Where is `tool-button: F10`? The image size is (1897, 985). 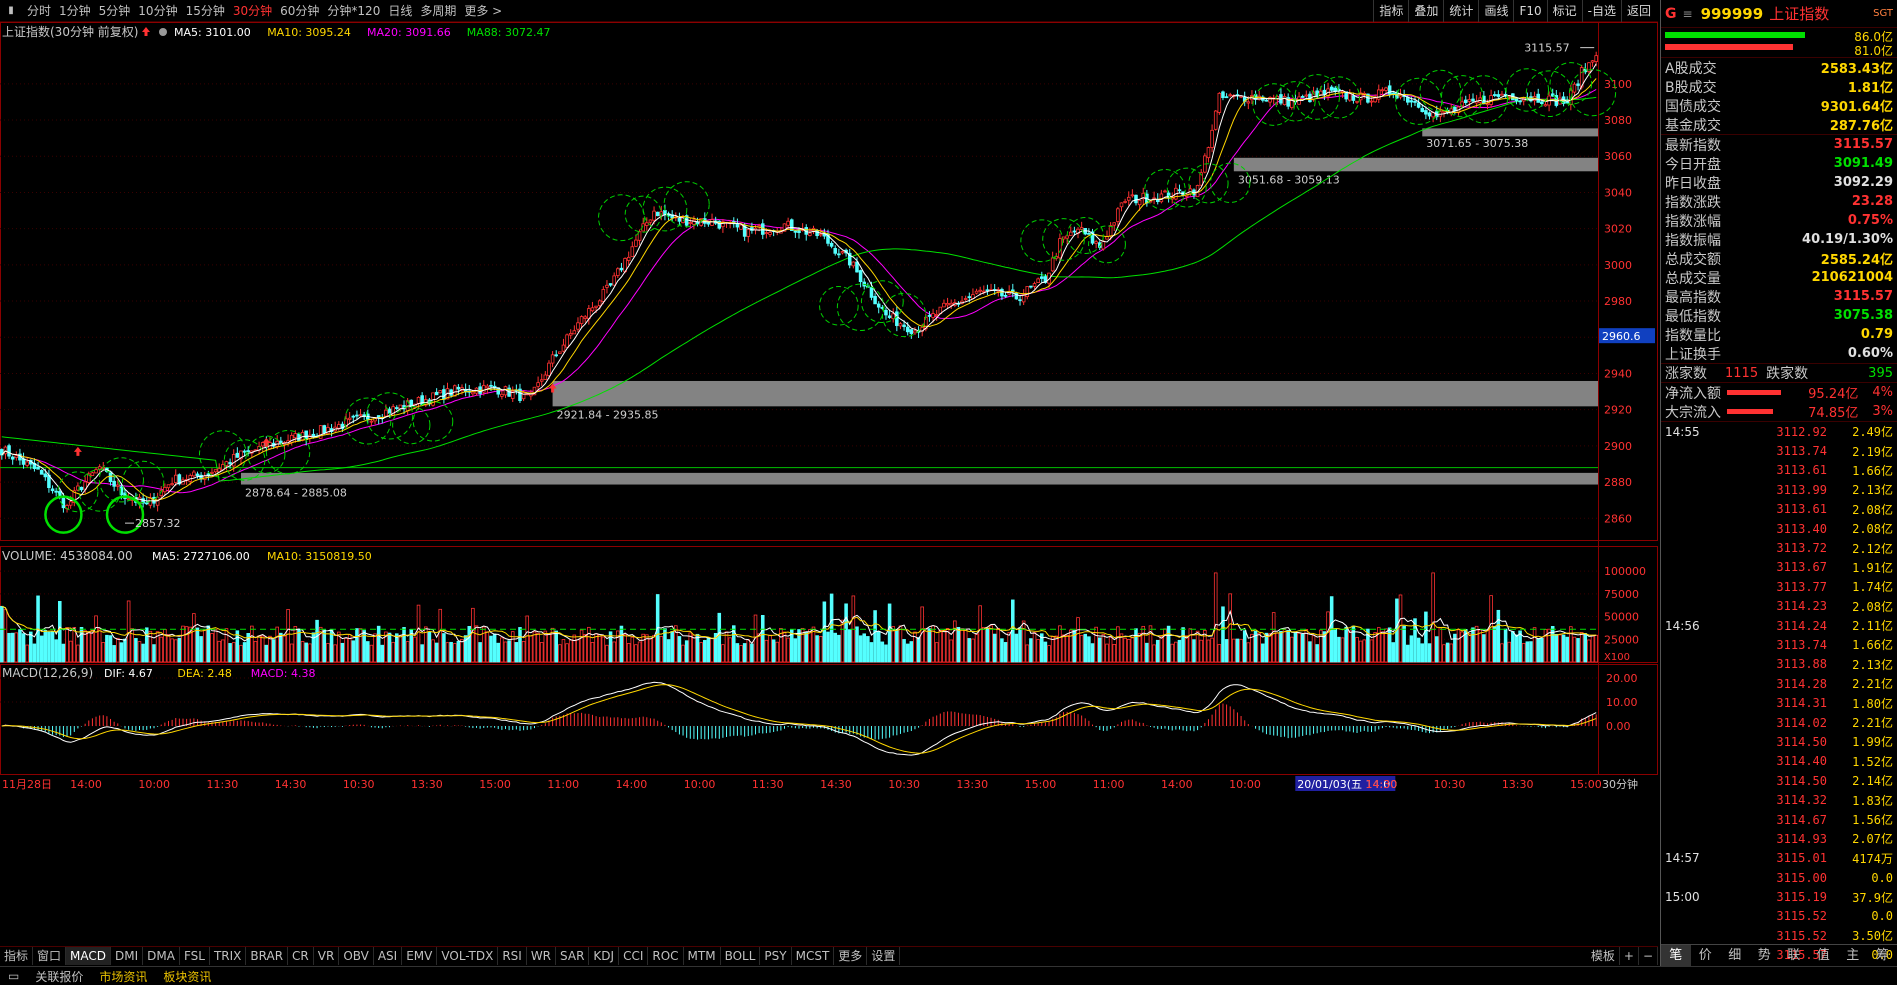 tool-button: F10 is located at coordinates (1529, 11).